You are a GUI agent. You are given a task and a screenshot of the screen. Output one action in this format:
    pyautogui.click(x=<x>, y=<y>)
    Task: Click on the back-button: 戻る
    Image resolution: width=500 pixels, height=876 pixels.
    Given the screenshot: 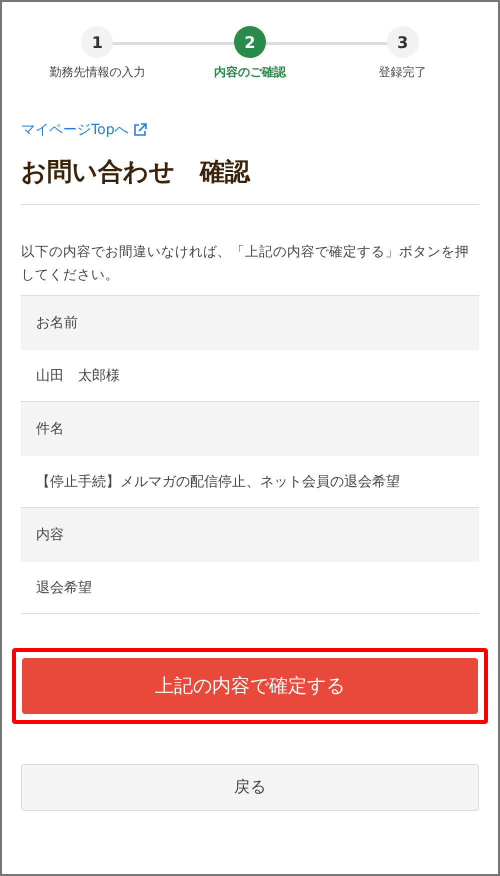 What is the action you would take?
    pyautogui.click(x=250, y=787)
    